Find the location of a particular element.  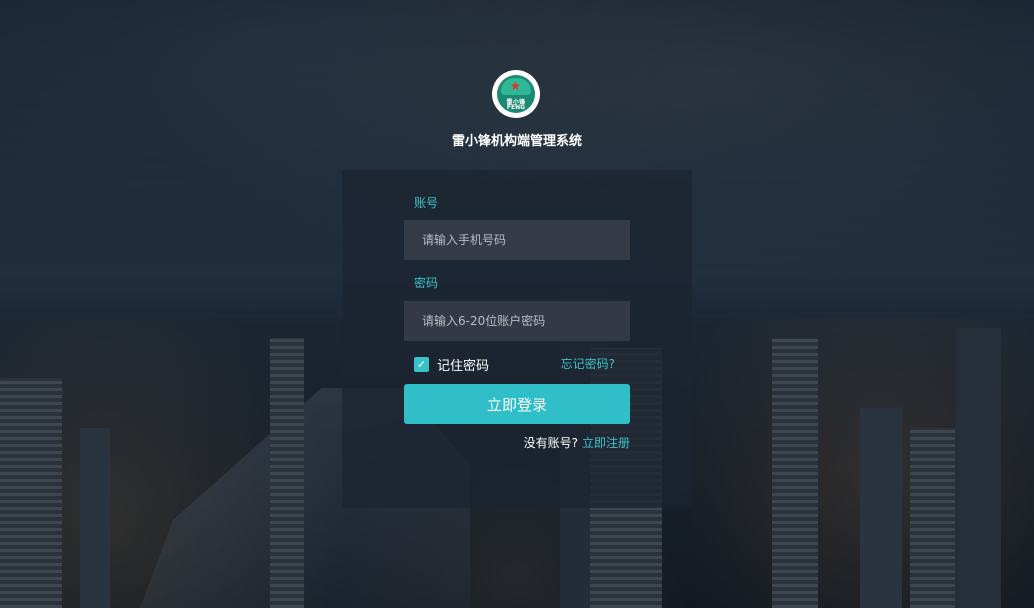

app-logo: ★ 雷小锋 FENG is located at coordinates (516, 94).